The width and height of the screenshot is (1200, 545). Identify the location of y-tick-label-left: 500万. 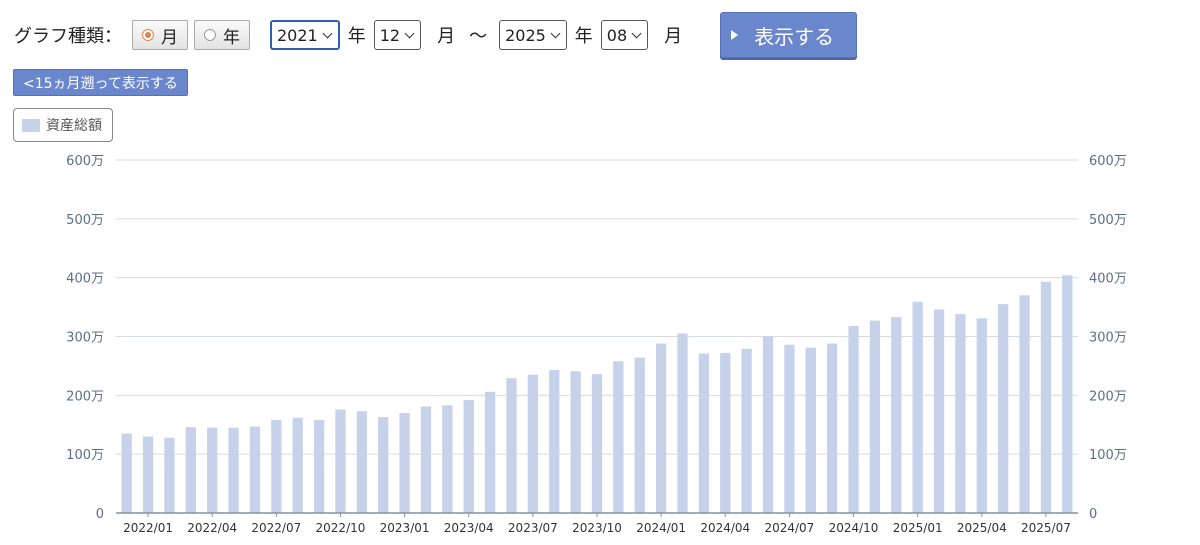
(85, 220).